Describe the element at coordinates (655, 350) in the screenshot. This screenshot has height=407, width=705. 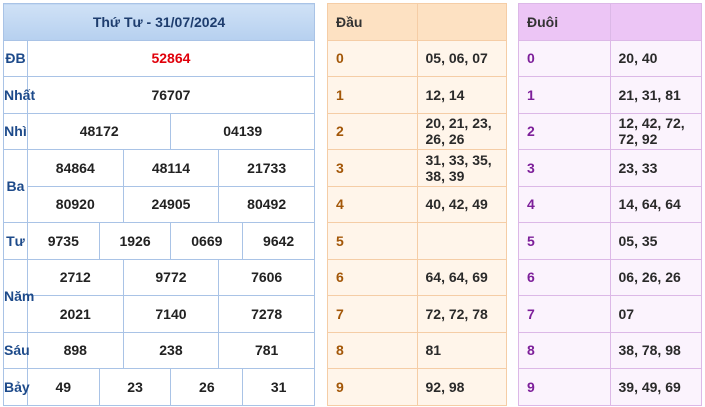
I see `tail-digit-values: 38, 78, 98` at that location.